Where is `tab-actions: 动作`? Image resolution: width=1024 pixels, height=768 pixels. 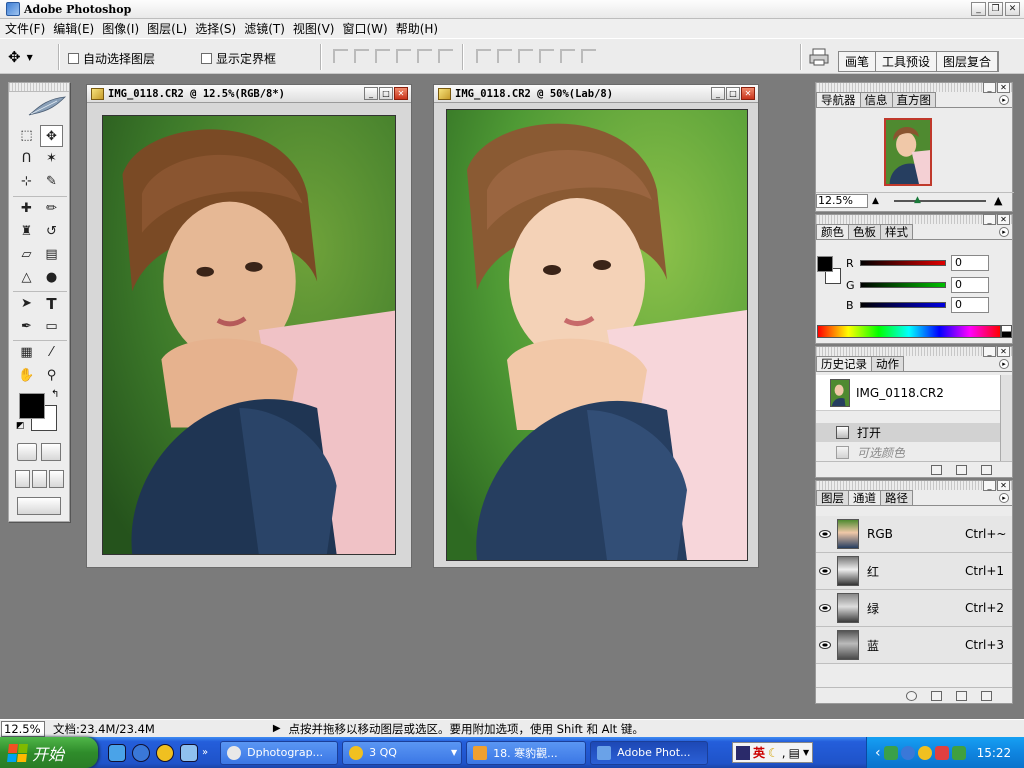 tab-actions: 动作 is located at coordinates (887, 363).